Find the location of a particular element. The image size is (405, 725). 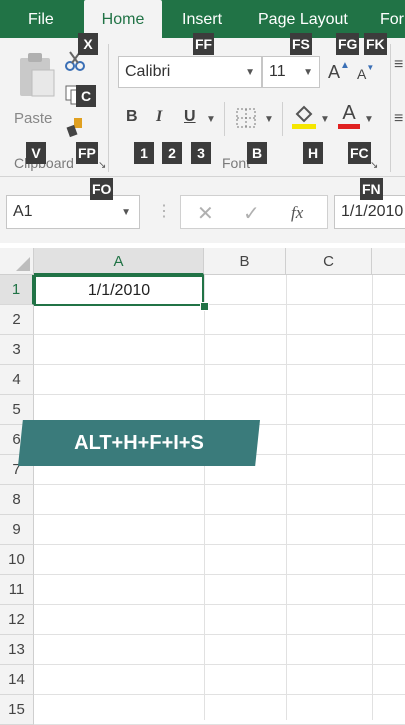

keytip-fs: FS is located at coordinates (301, 44).